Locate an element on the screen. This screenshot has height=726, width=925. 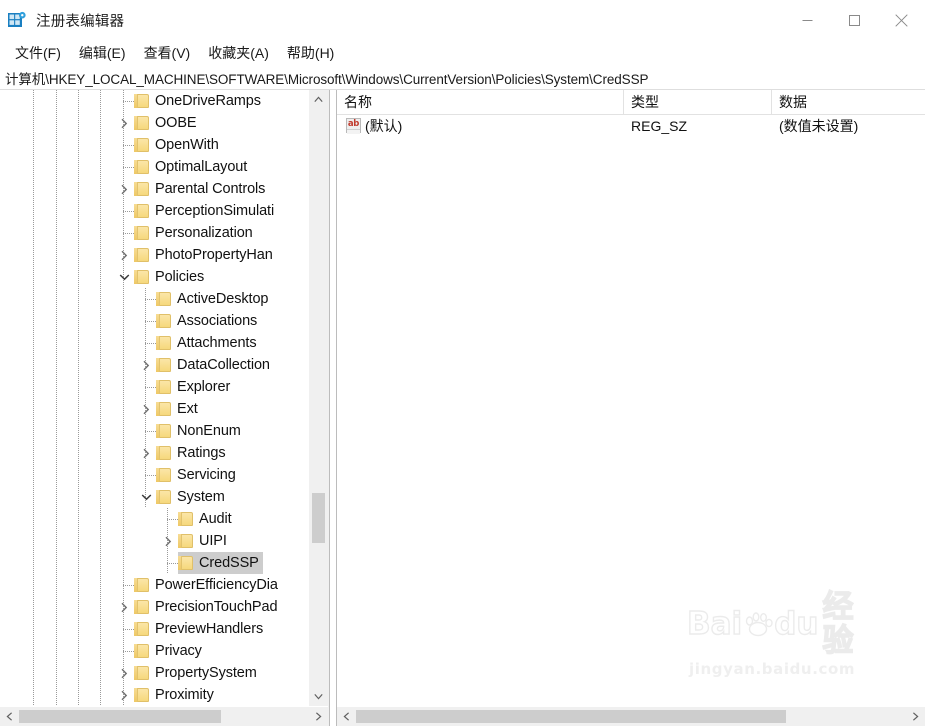
tree-item-content: PropertySystem is located at coordinates (197, 673).